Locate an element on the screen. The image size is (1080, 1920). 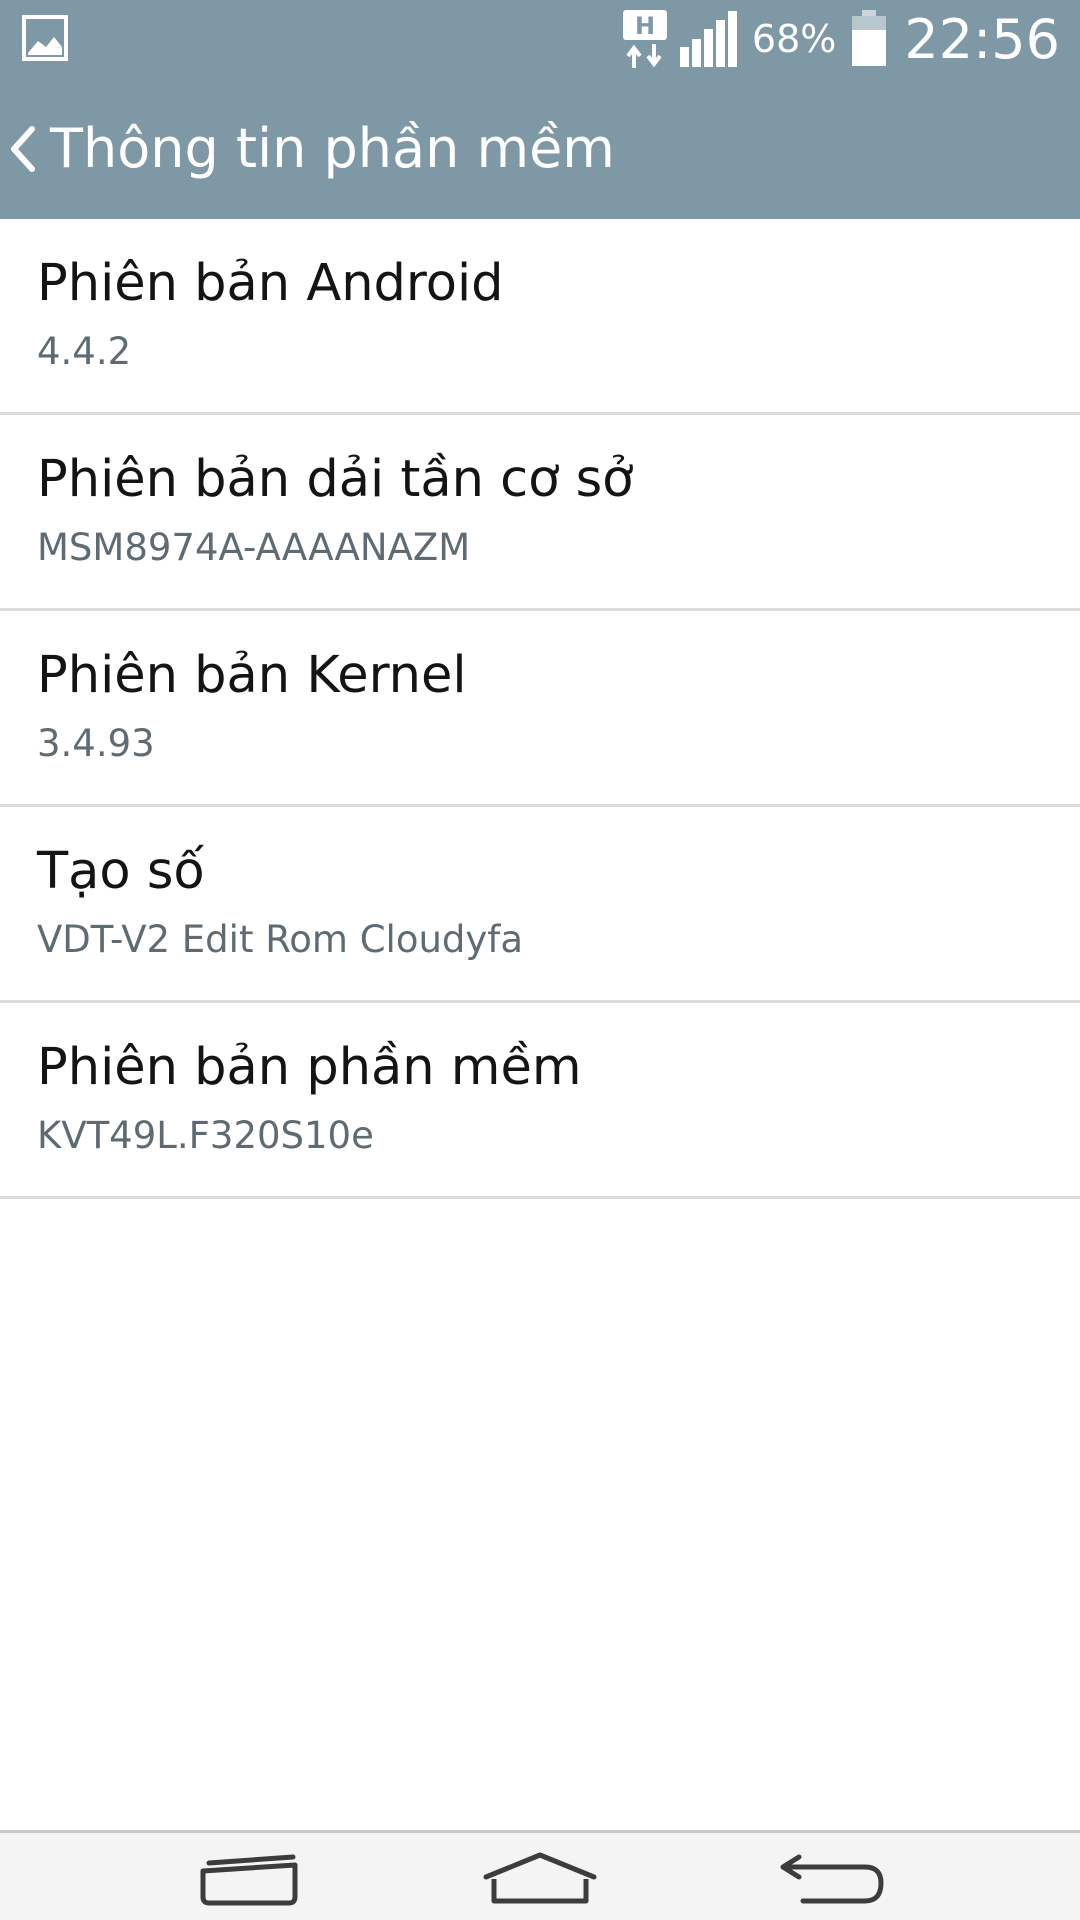
app-header: Thông tin phần mềm is located at coordinates (540, 148).